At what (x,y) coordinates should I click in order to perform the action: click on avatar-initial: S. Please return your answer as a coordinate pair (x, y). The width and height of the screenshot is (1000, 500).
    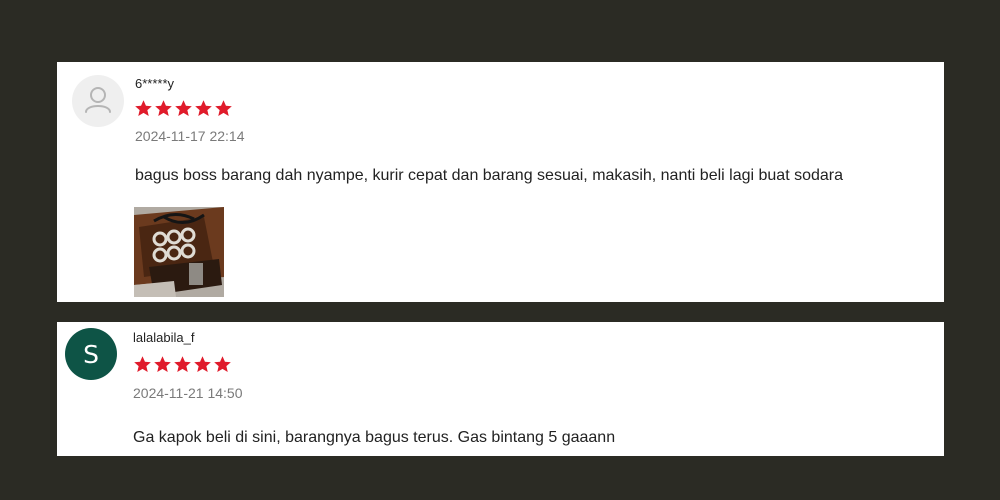
    Looking at the image, I should click on (91, 354).